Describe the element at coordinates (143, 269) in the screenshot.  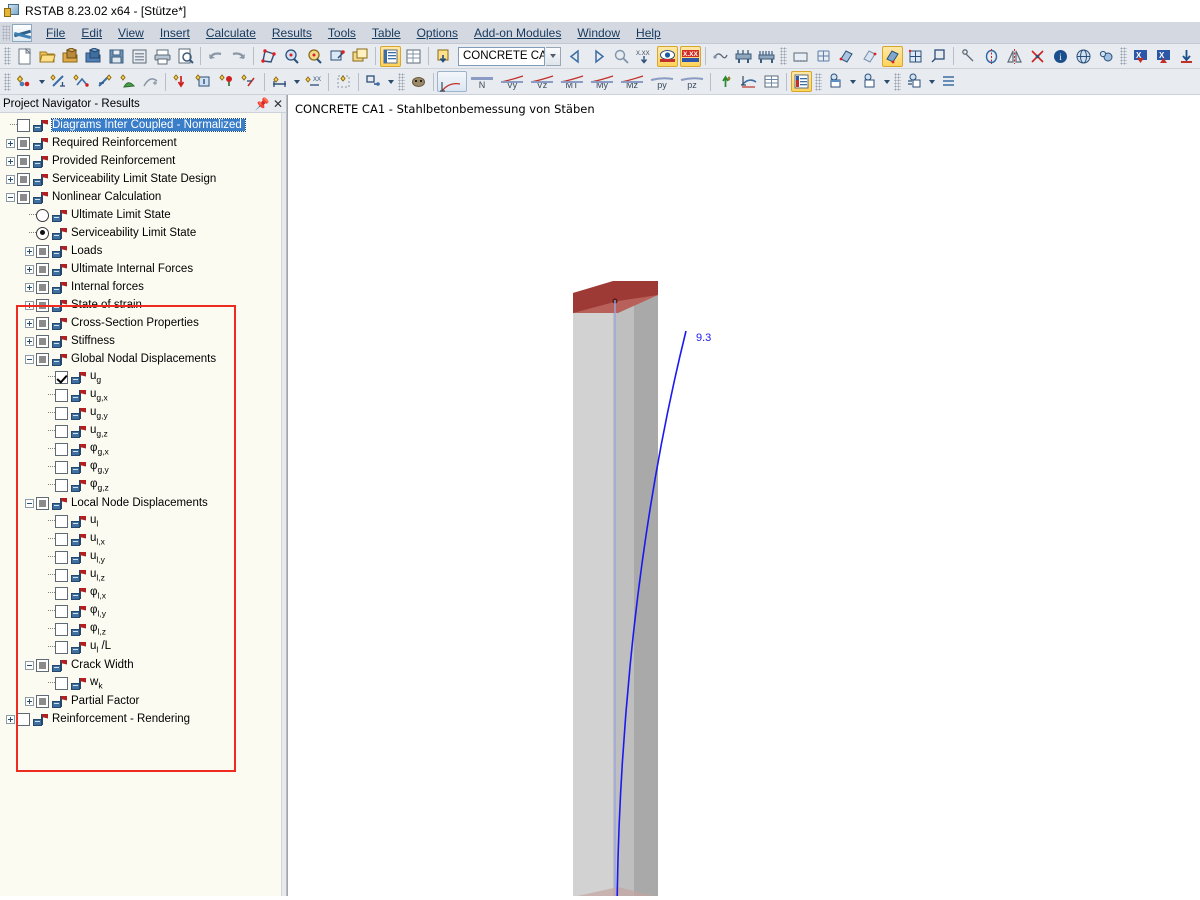
I see `tree-item: Ultimate Internal Forces` at that location.